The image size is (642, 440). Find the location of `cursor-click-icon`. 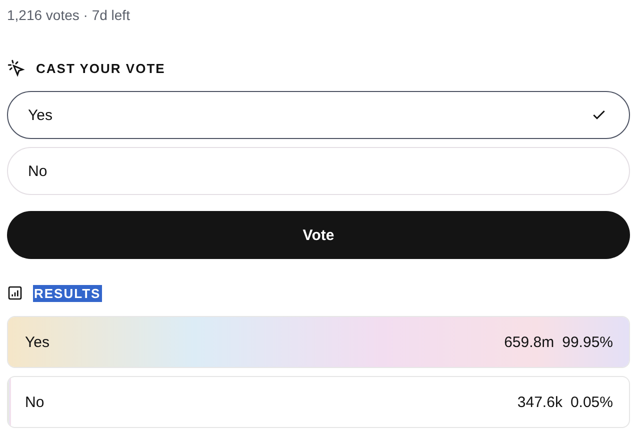

cursor-click-icon is located at coordinates (16, 68).